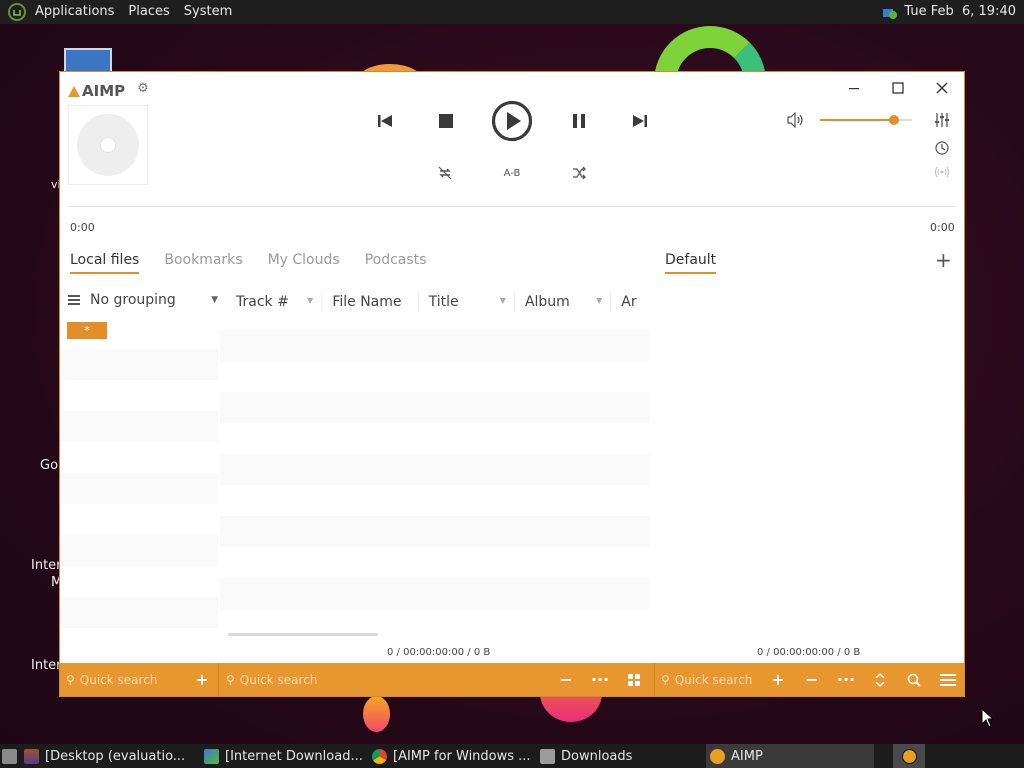 Image resolution: width=1024 pixels, height=768 pixels. Describe the element at coordinates (49, 465) in the screenshot. I see `desktop-icon-label: Go` at that location.